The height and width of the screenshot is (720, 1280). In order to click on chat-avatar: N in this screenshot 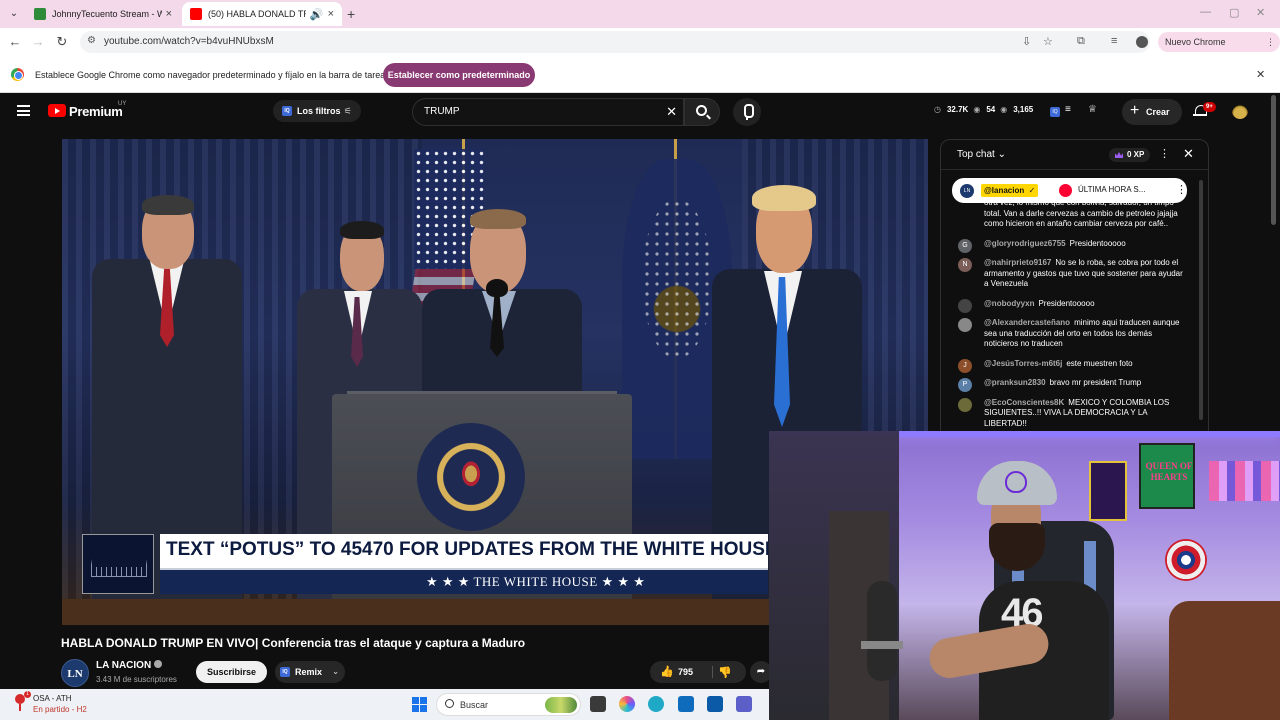, I will do `click(965, 265)`.